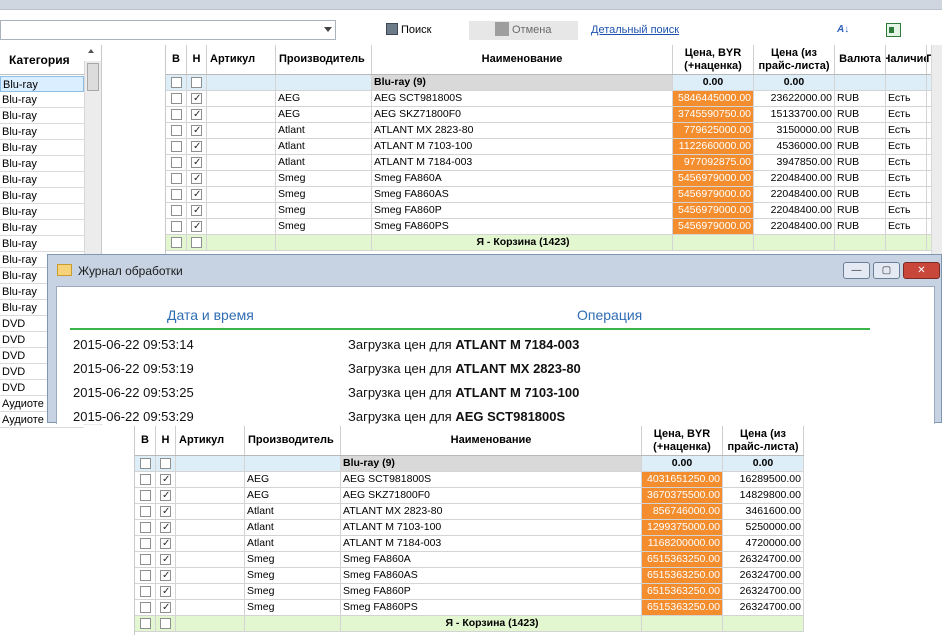  What do you see at coordinates (469, 576) in the screenshot?
I see `table-row: SmegSmeg FA860AS6515363250.0026324700.00` at bounding box center [469, 576].